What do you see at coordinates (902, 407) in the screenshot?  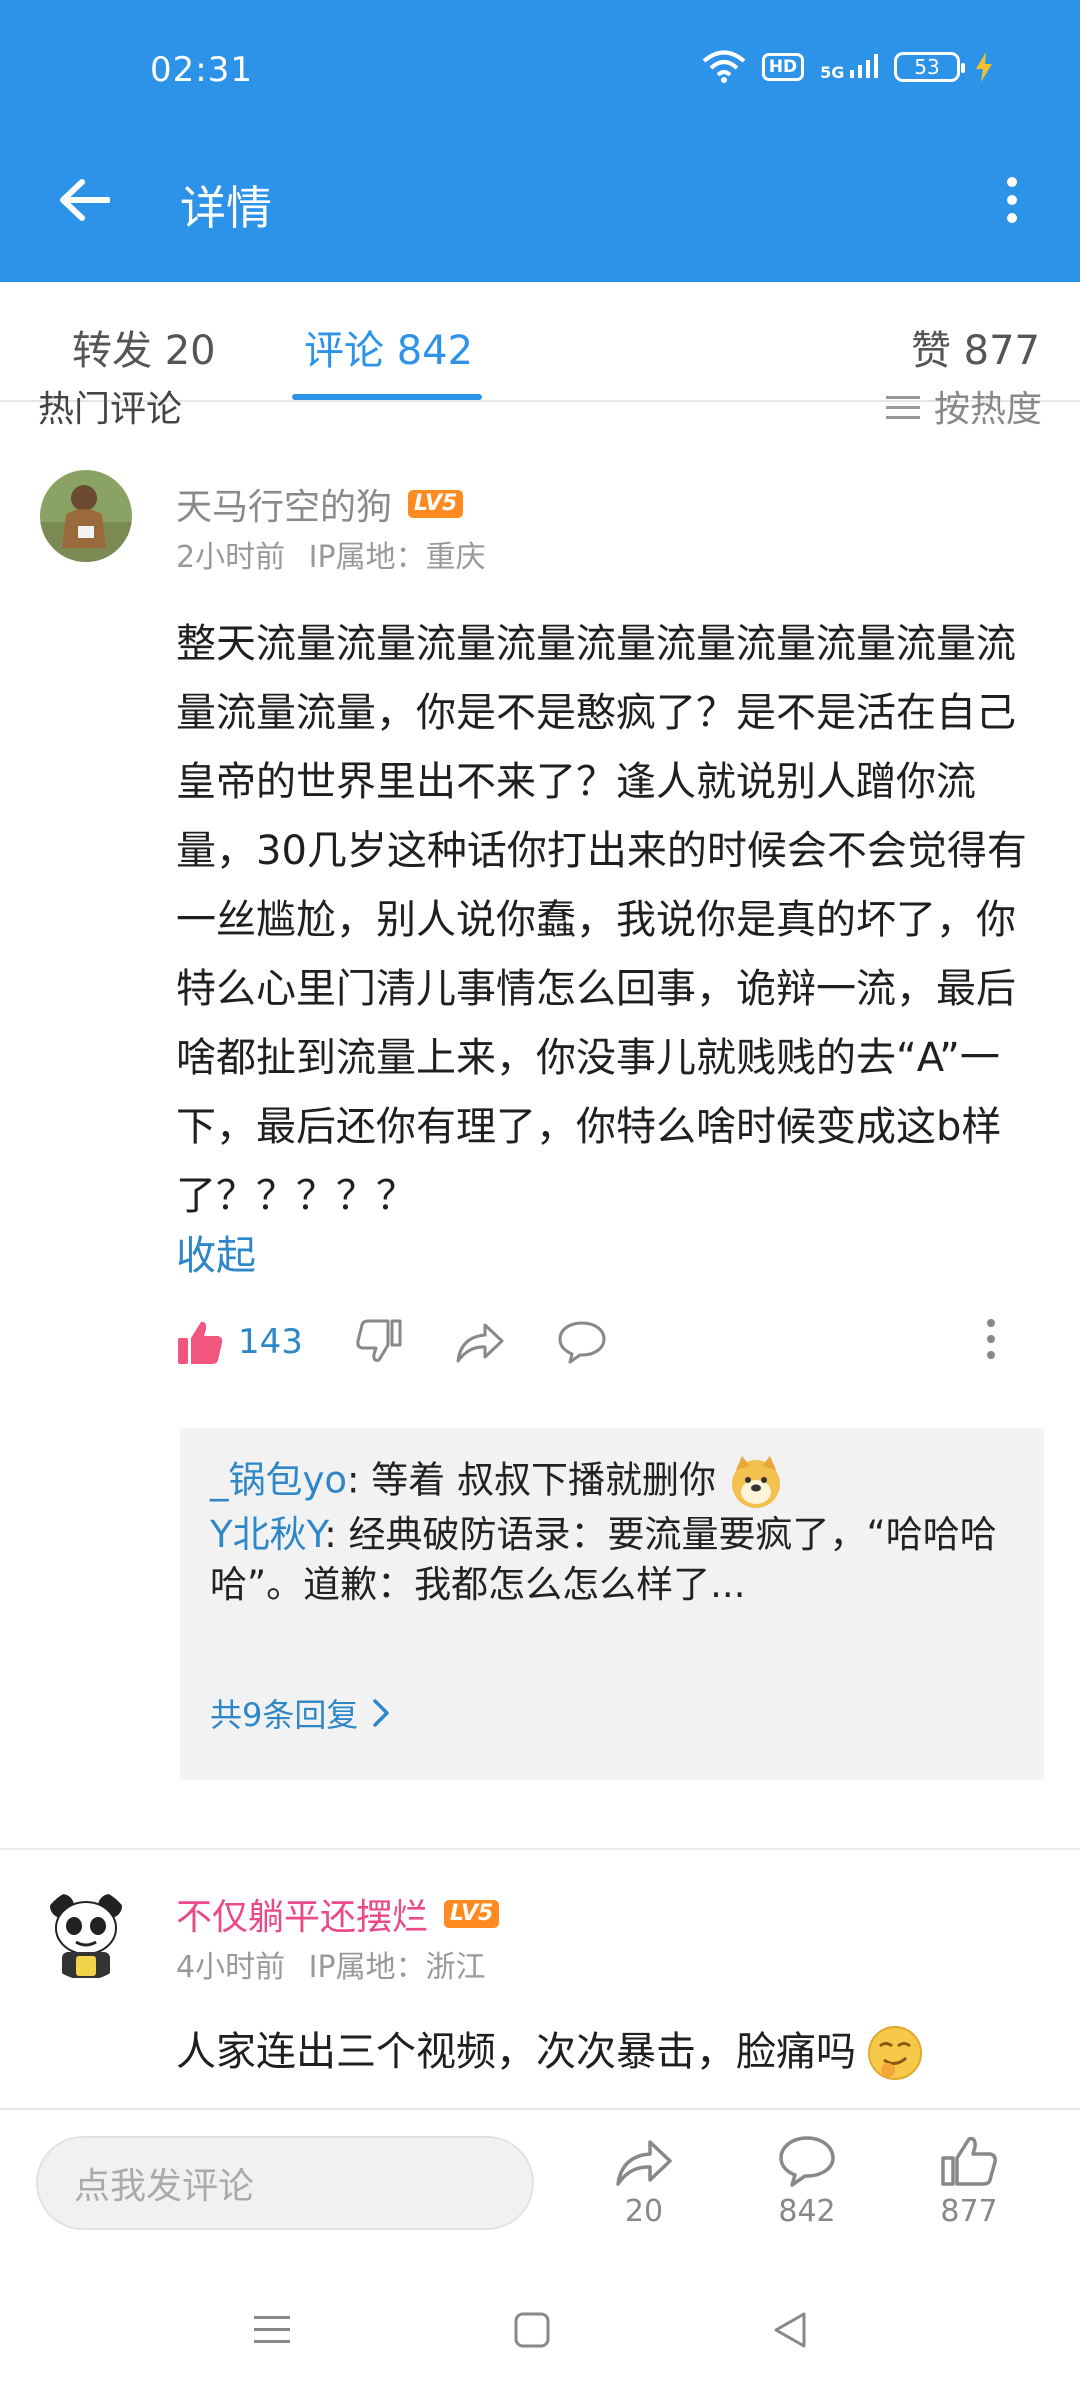 I see `sort-icon` at bounding box center [902, 407].